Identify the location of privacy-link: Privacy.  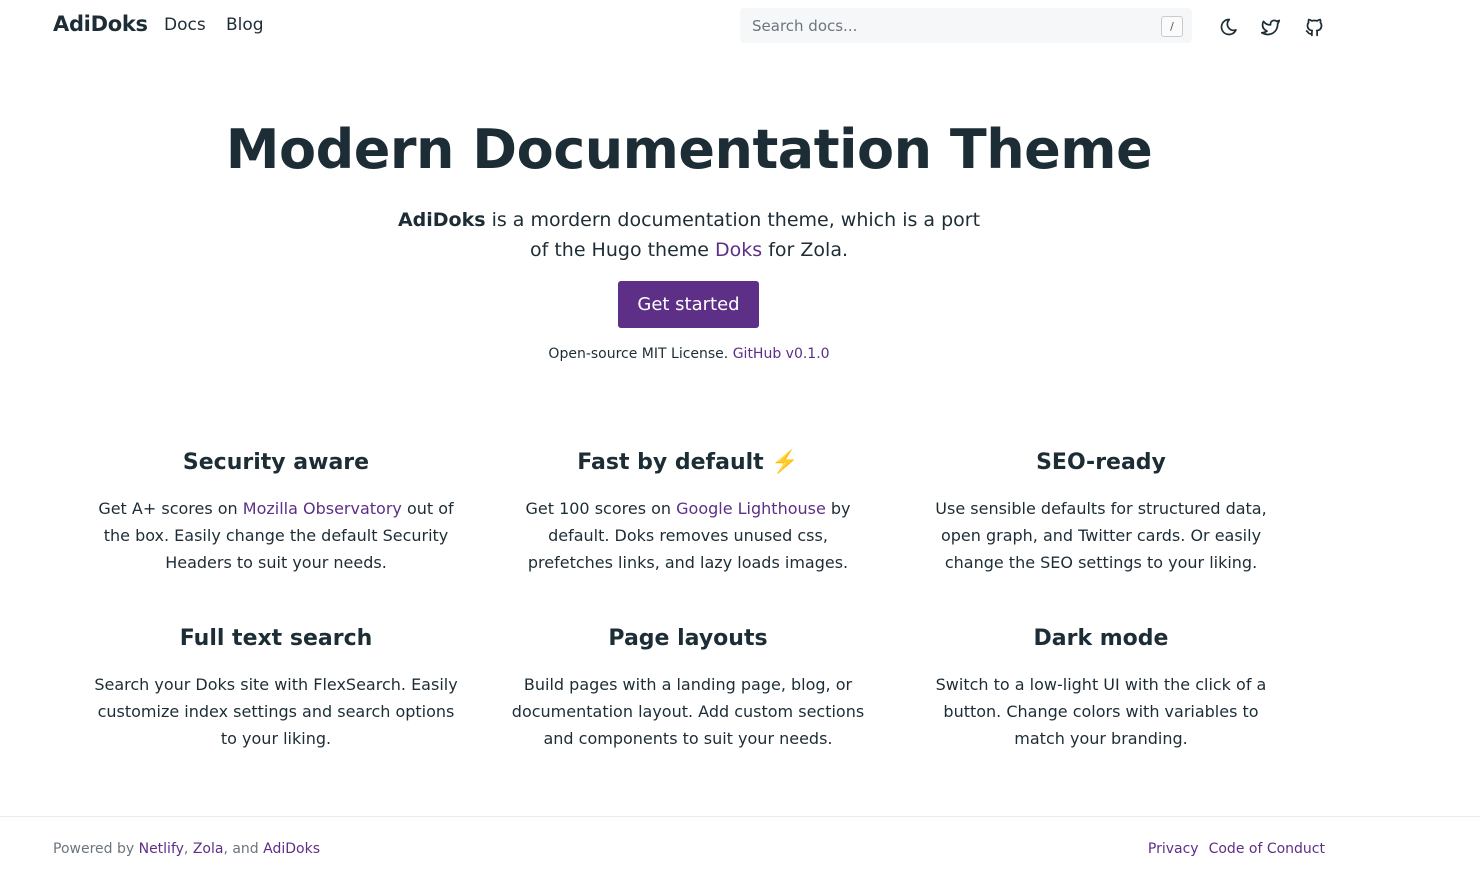
(1173, 849).